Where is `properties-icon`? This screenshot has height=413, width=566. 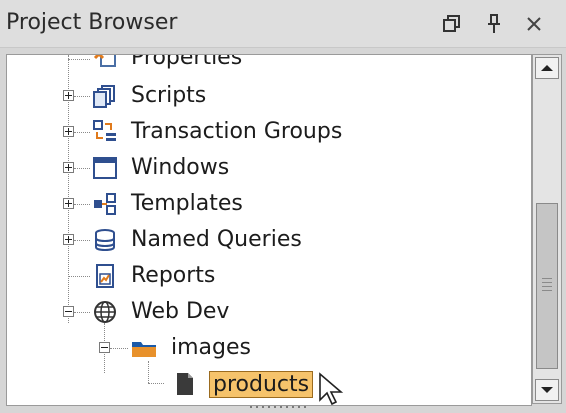
properties-icon is located at coordinates (105, 62).